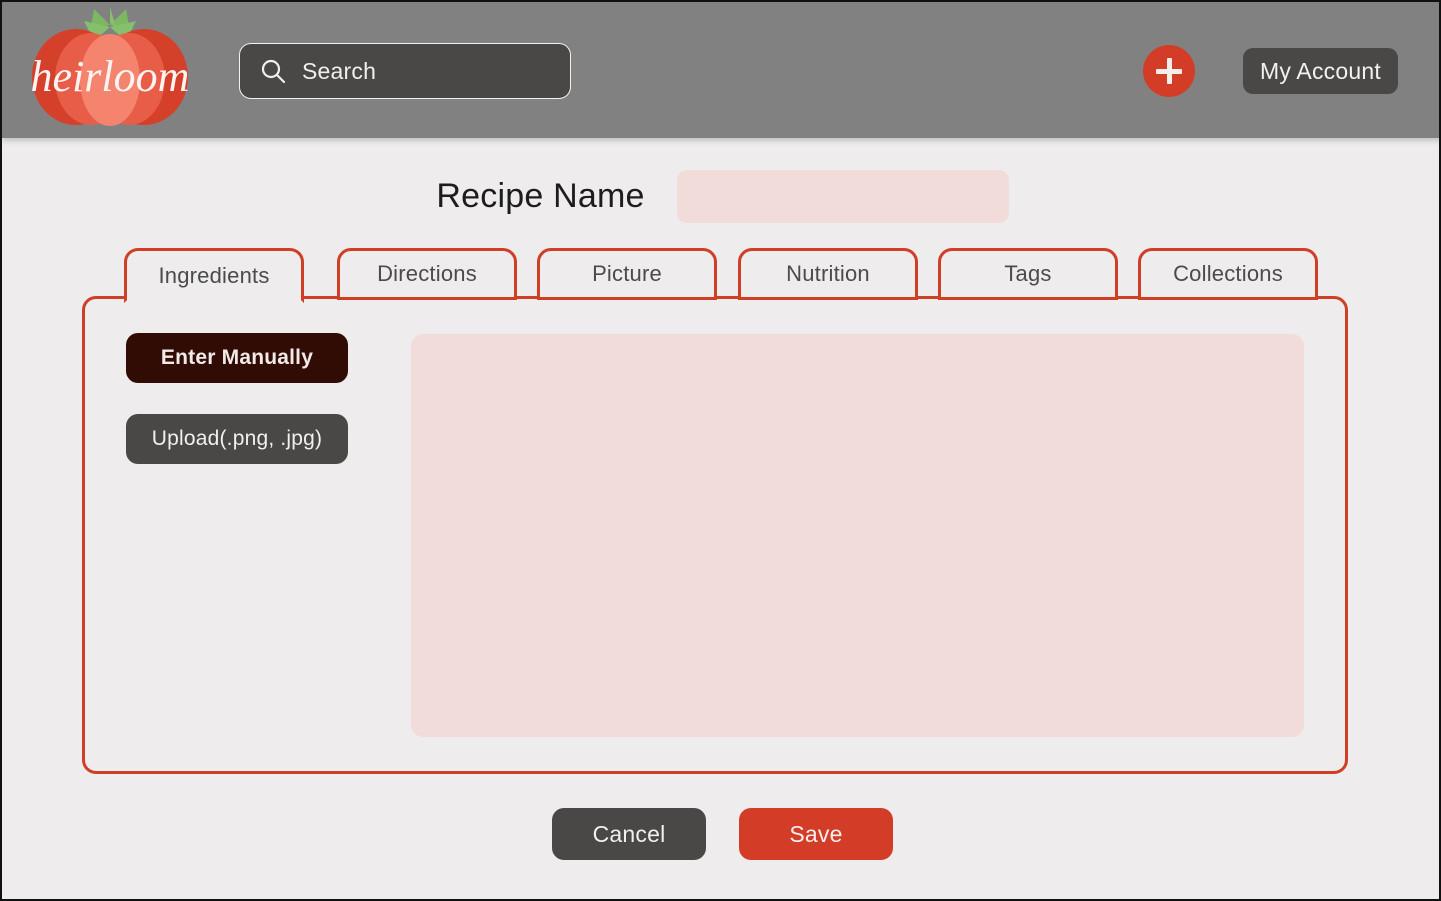 The image size is (1441, 901). I want to click on ingredient-input-mode-group: Enter Manually Upload (.png, .jpg), so click(237, 398).